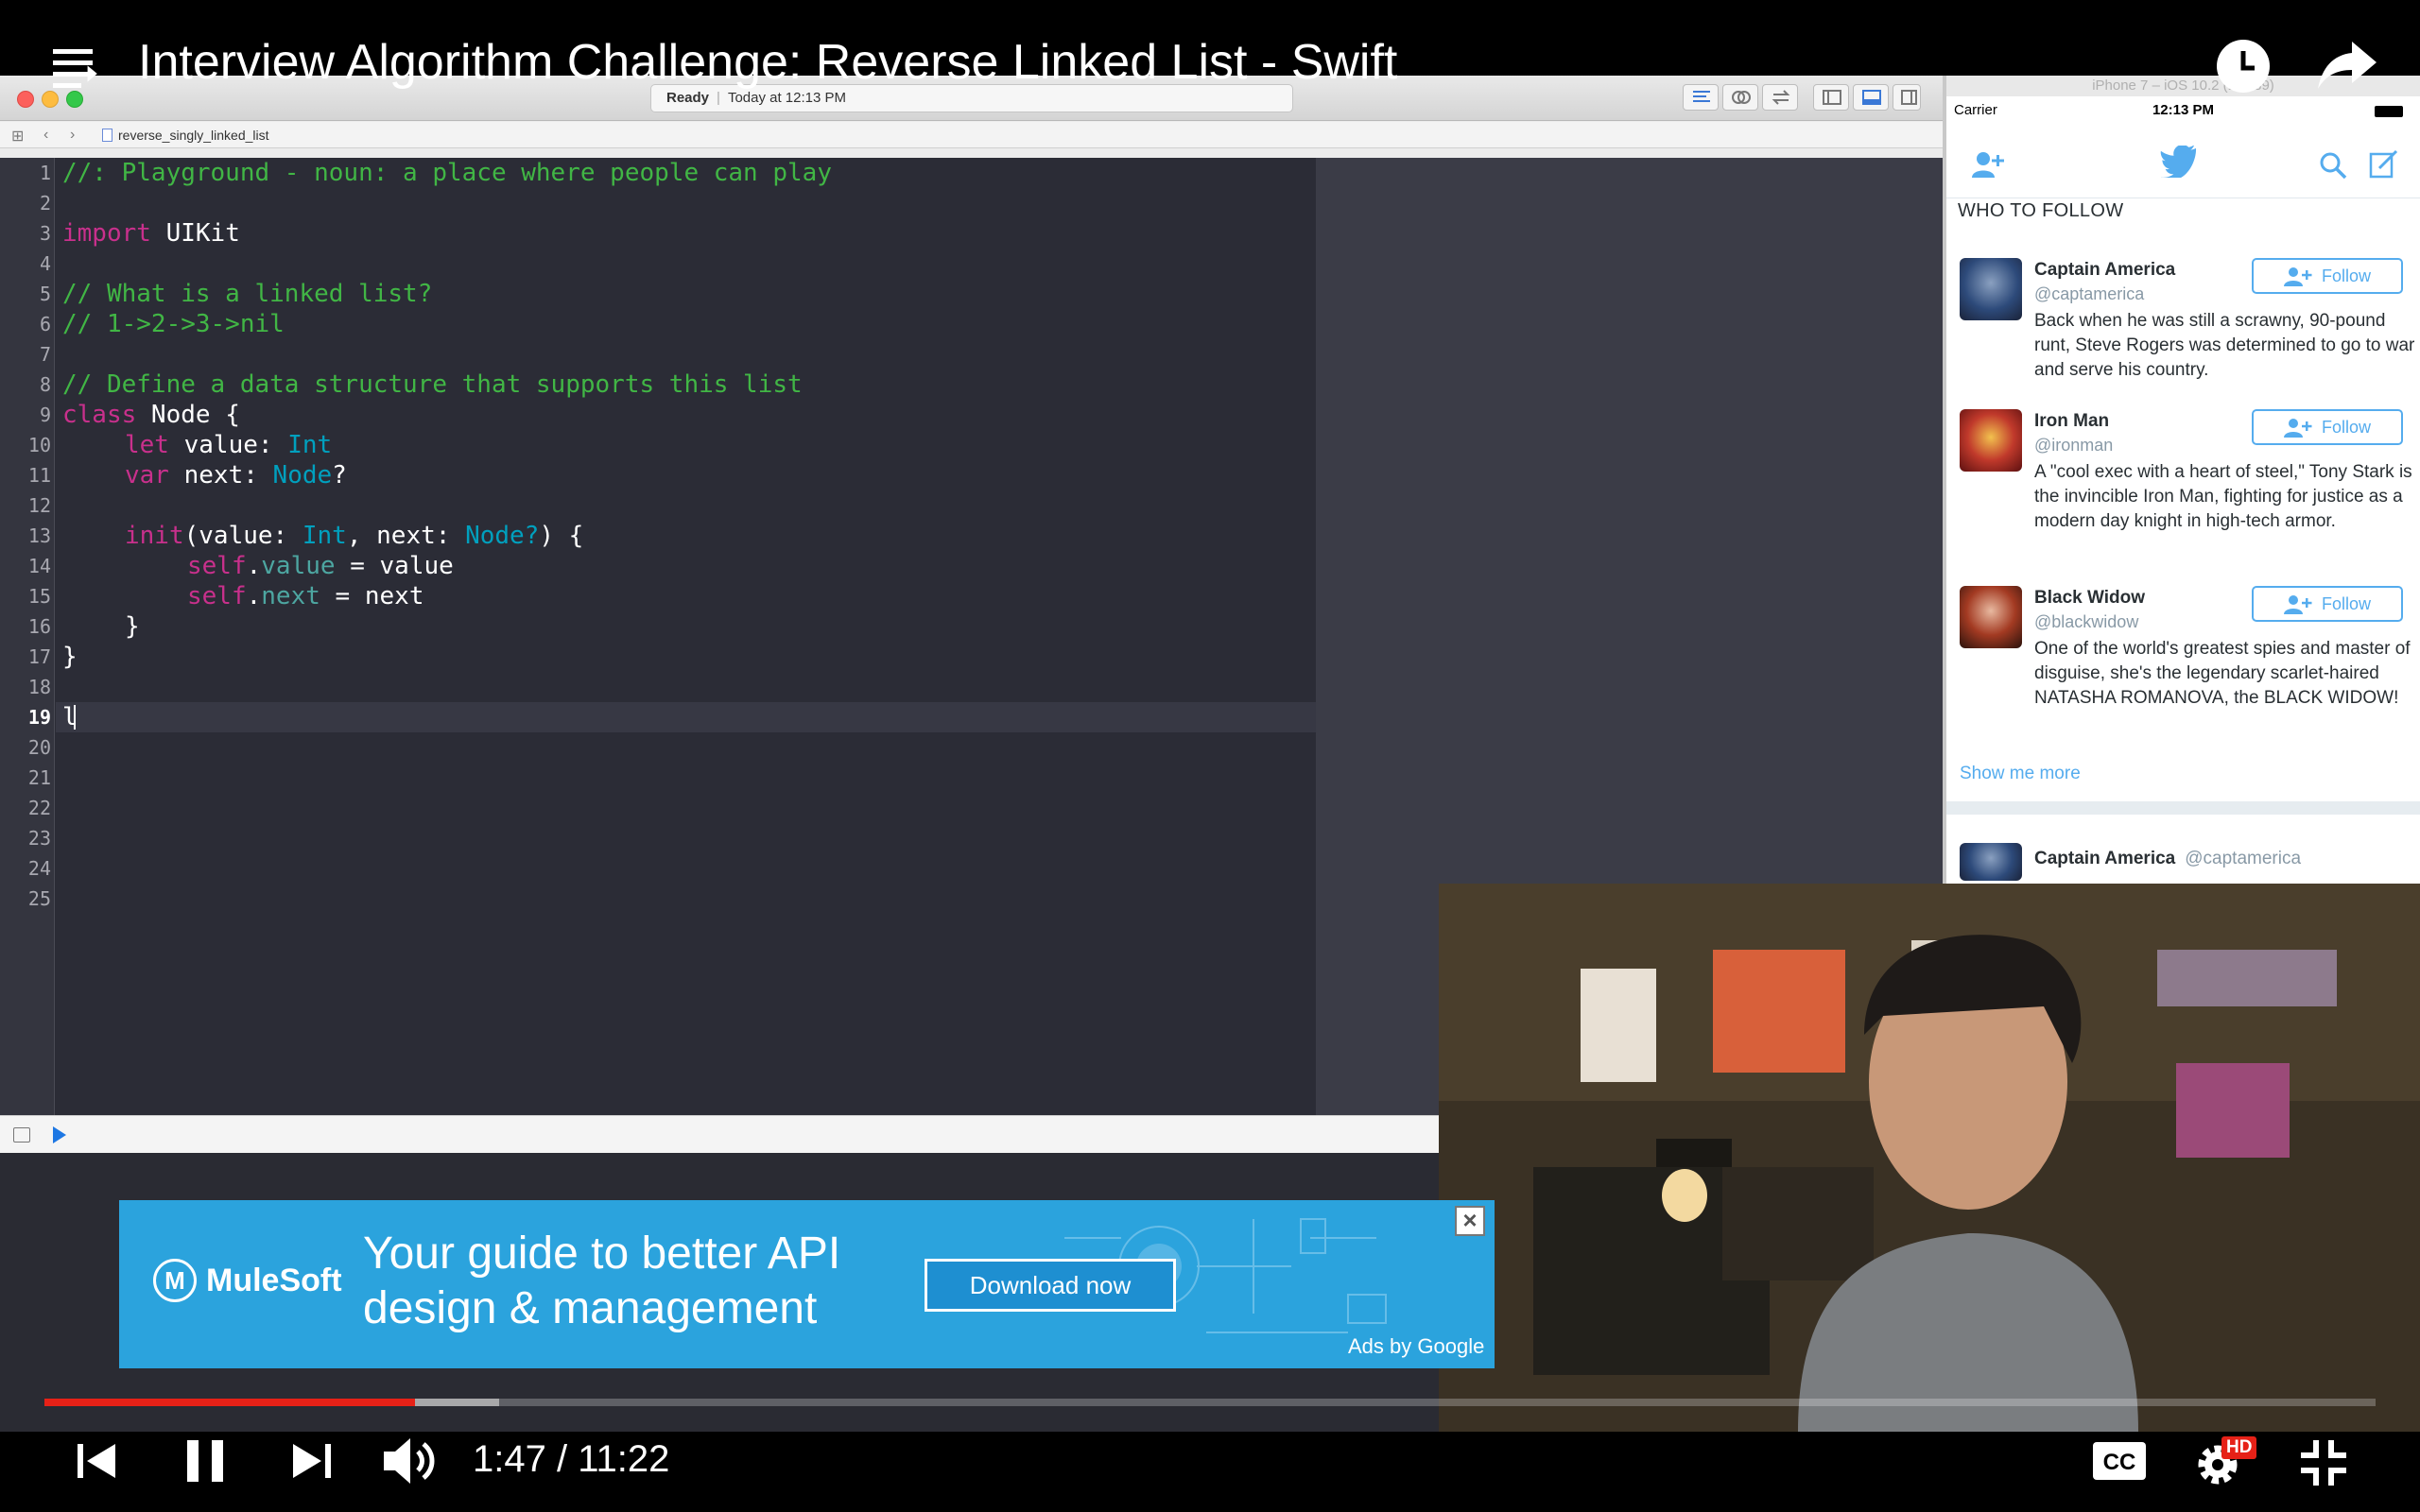 Image resolution: width=2420 pixels, height=1512 pixels. Describe the element at coordinates (2178, 162) in the screenshot. I see `twitter-bird-icon` at that location.